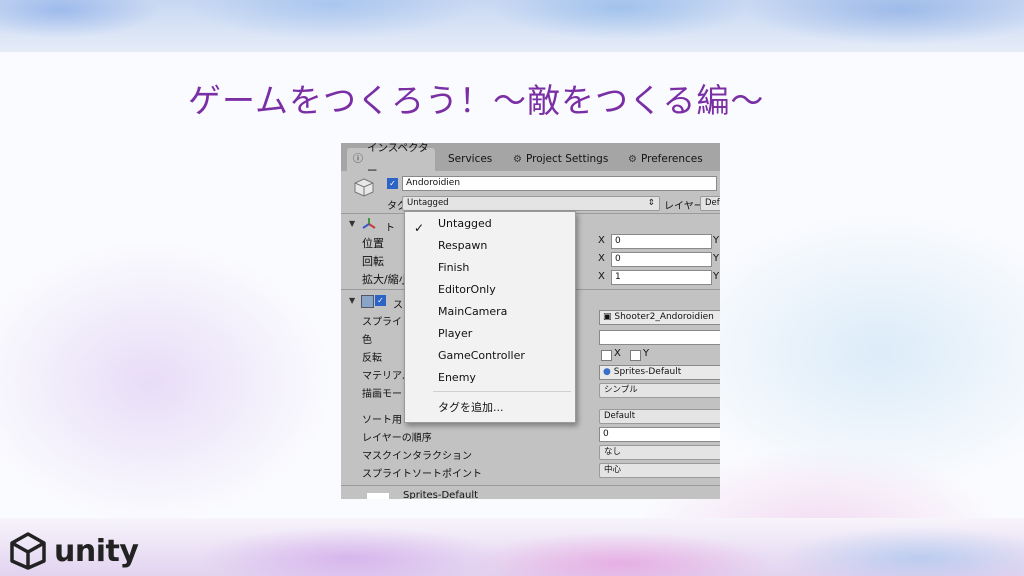 This screenshot has width=1024, height=576. Describe the element at coordinates (531, 203) in the screenshot. I see `tag-dropdown: Untagged ⇕` at that location.